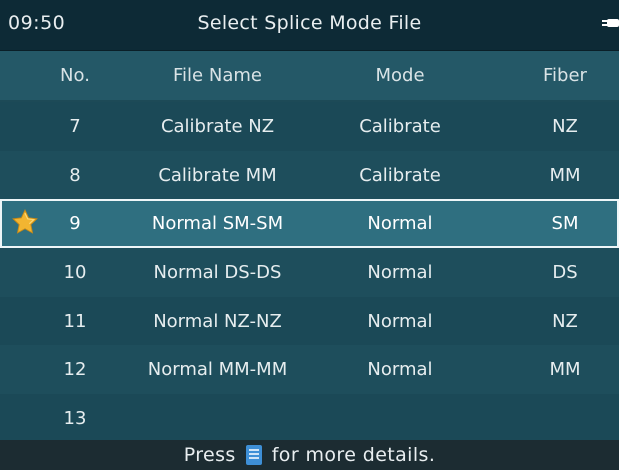 This screenshot has width=619, height=470. What do you see at coordinates (217, 175) in the screenshot?
I see `row-file-name: Calibrate MM` at bounding box center [217, 175].